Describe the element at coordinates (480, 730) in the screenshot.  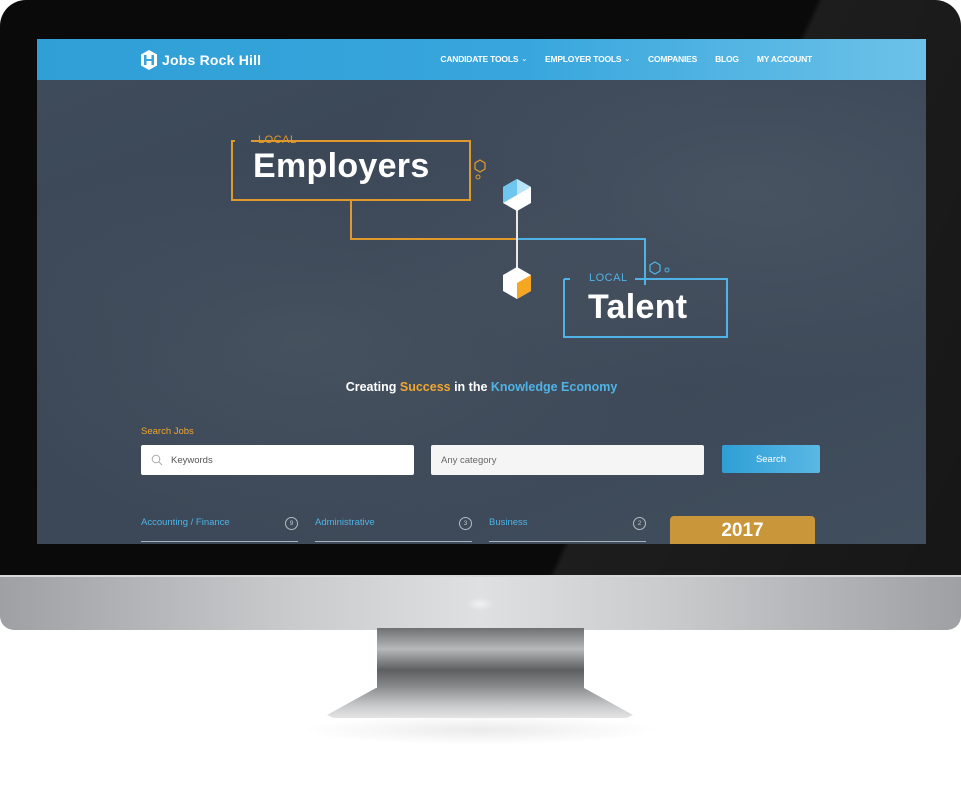
I see `monitor-stand-shadow` at that location.